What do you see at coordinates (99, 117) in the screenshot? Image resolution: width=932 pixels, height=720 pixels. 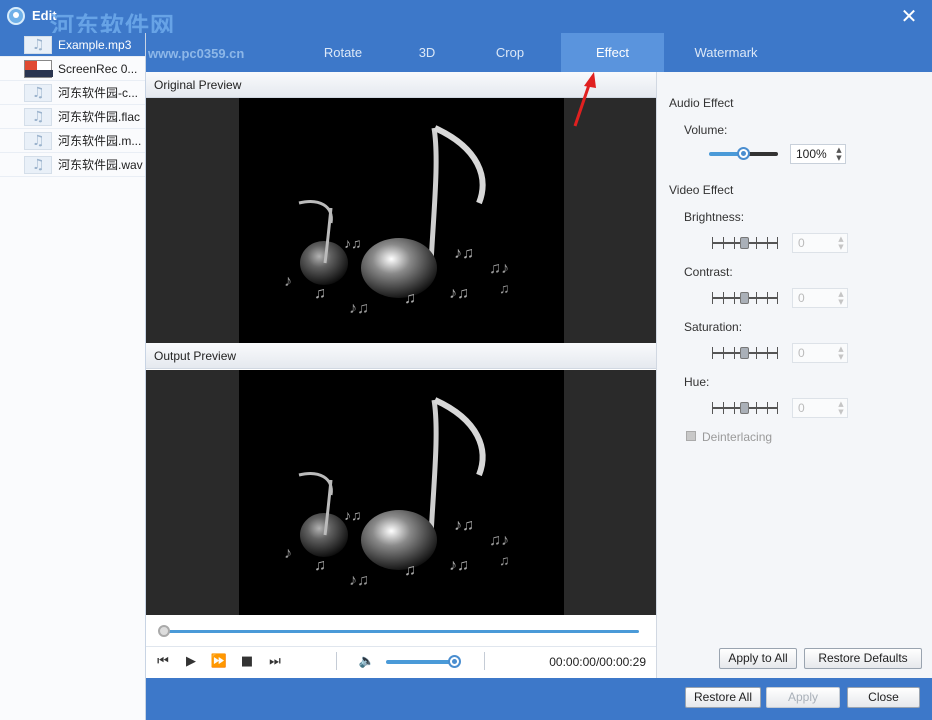 I see `file-name: 河东软件园.flac` at bounding box center [99, 117].